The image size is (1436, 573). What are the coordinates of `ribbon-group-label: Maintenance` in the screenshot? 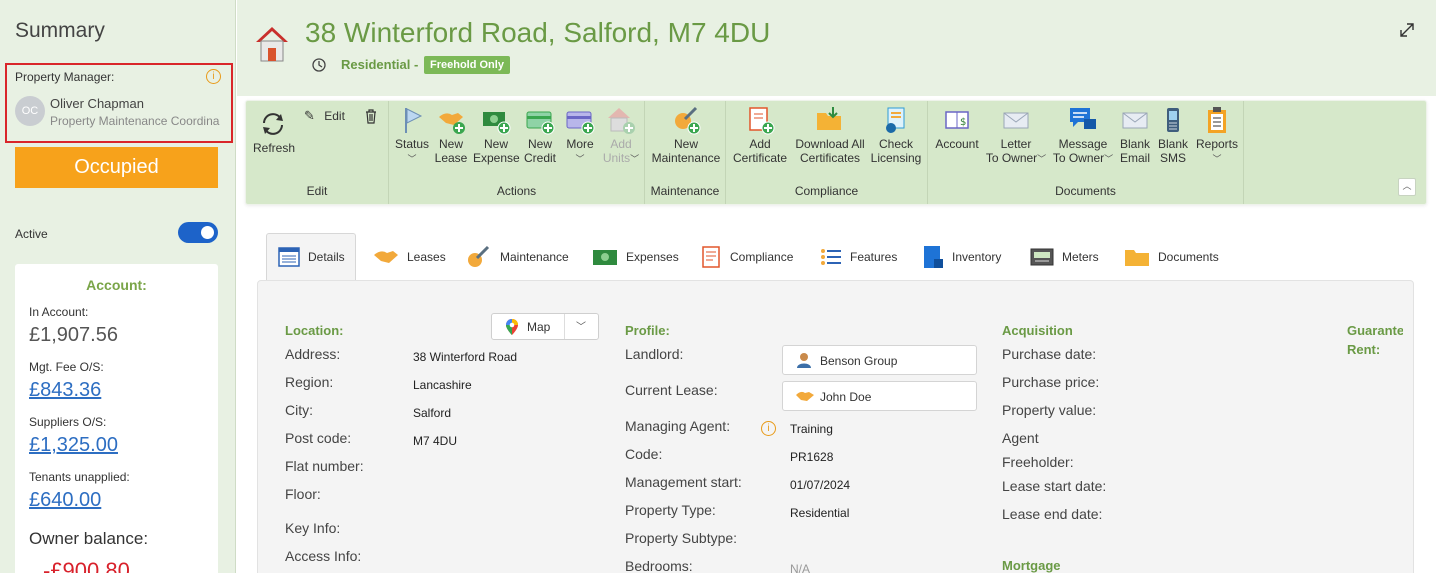 It's located at (685, 191).